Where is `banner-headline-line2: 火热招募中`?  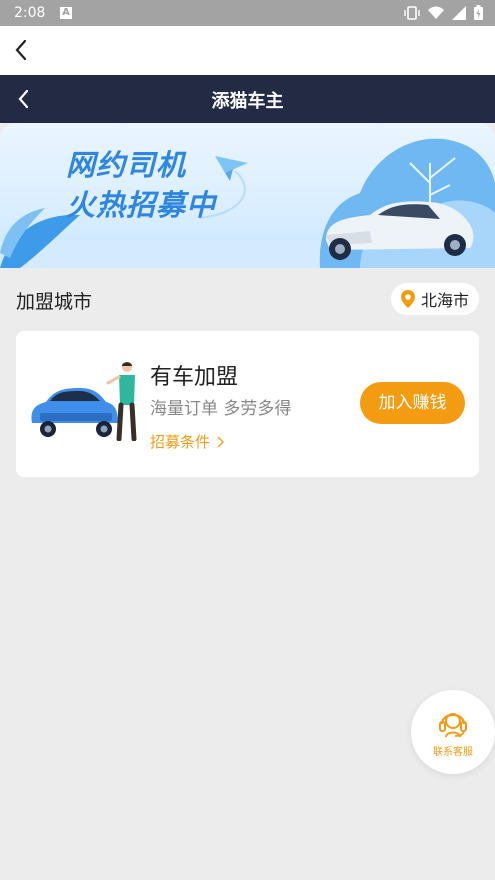 banner-headline-line2: 火热招募中 is located at coordinates (141, 205).